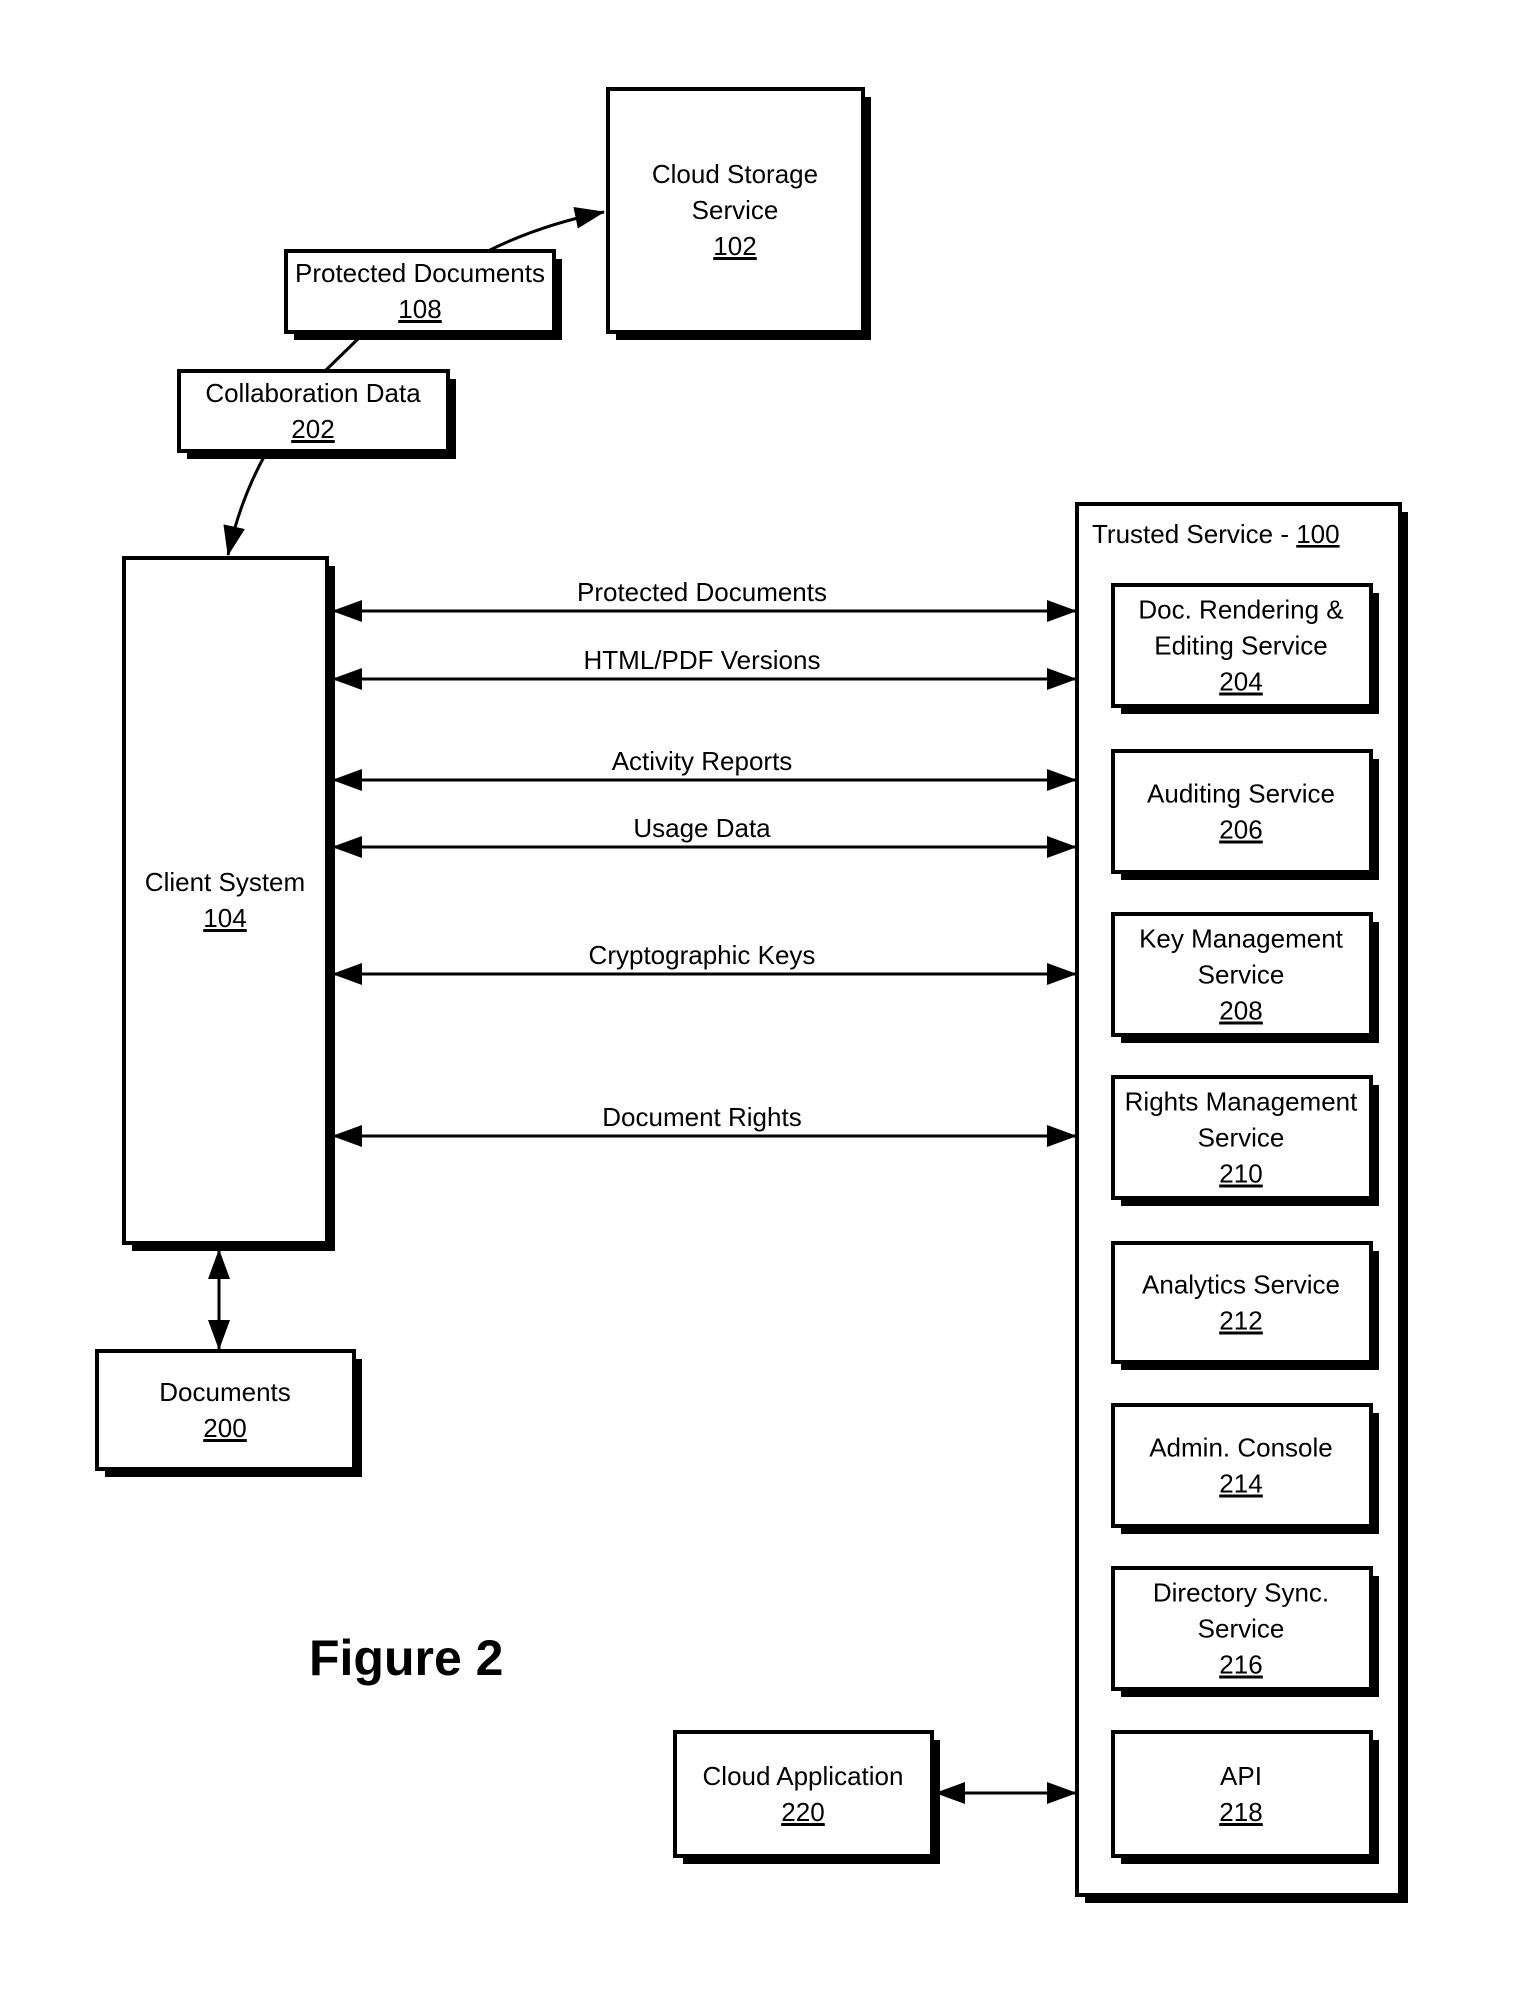 The width and height of the screenshot is (1519, 1997). Describe the element at coordinates (1240, 646) in the screenshot. I see `service-204-name-text: Editing Service` at that location.